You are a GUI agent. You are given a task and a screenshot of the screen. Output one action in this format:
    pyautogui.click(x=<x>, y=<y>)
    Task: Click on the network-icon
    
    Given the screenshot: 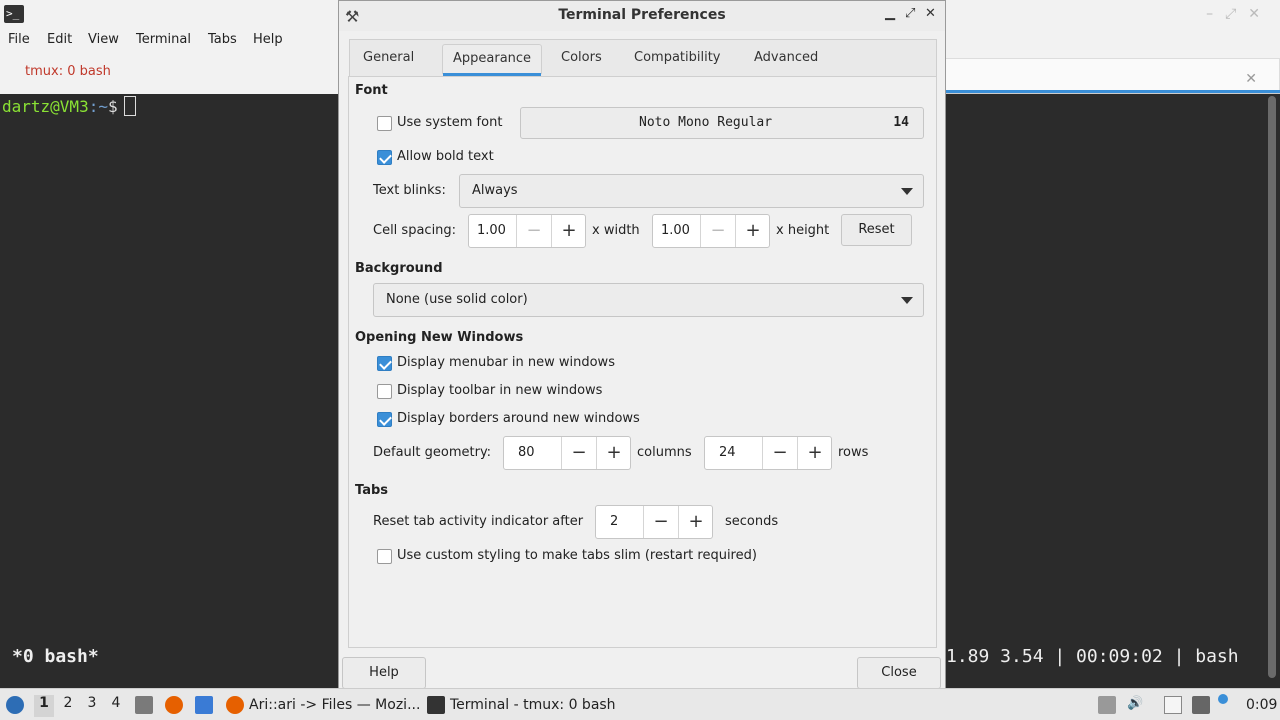 What is the action you would take?
    pyautogui.click(x=1201, y=705)
    